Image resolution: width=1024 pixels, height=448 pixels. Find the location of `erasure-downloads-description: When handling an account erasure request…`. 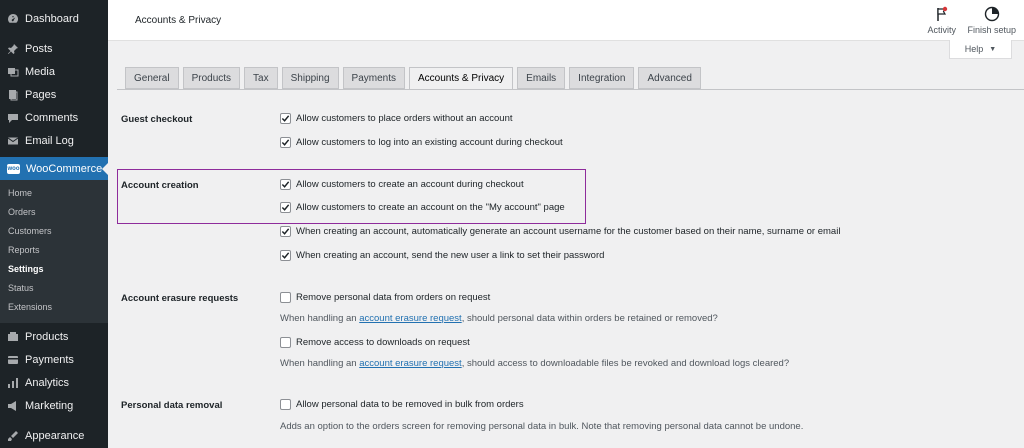

erasure-downloads-description: When handling an account erasure request… is located at coordinates (534, 363).